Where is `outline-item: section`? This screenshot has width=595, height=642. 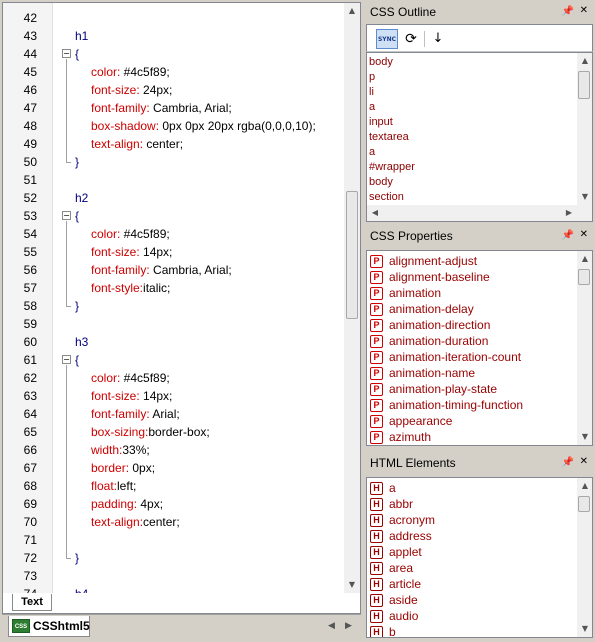 outline-item: section is located at coordinates (386, 197).